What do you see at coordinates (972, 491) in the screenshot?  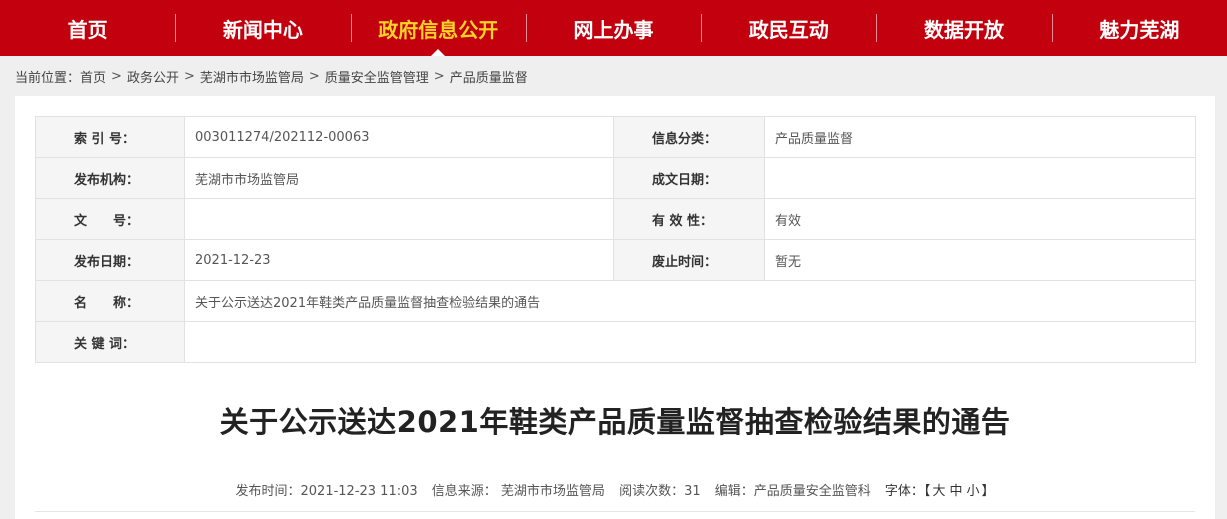 I see `font-small-button: 小` at bounding box center [972, 491].